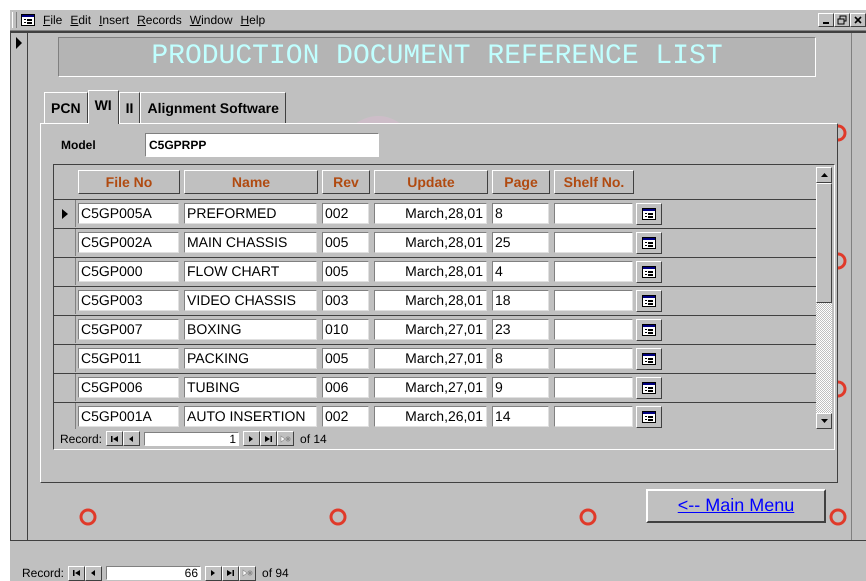 Image resolution: width=866 pixels, height=581 pixels. I want to click on file-number-field: C5GP005A, so click(128, 213).